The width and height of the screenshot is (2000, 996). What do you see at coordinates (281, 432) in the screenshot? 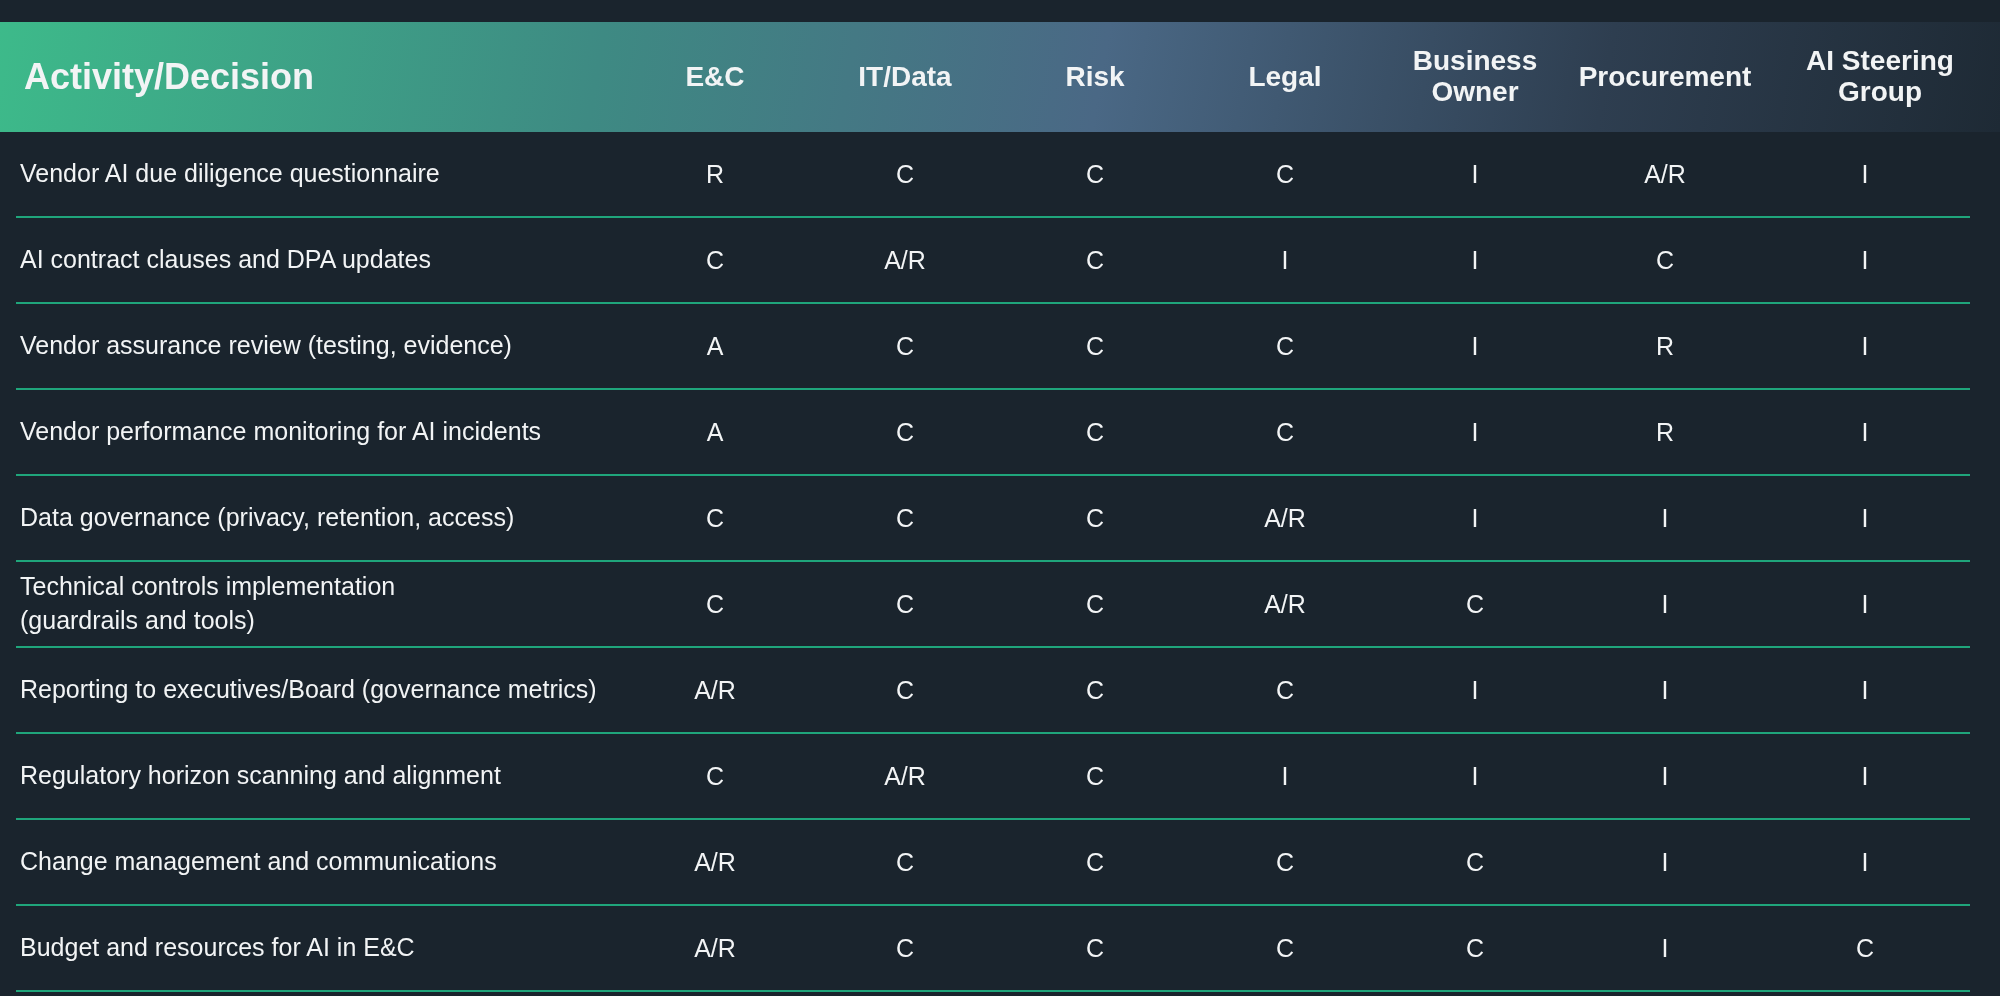
I see `activity-label: Vendor performance monitoring for AI incidents` at bounding box center [281, 432].